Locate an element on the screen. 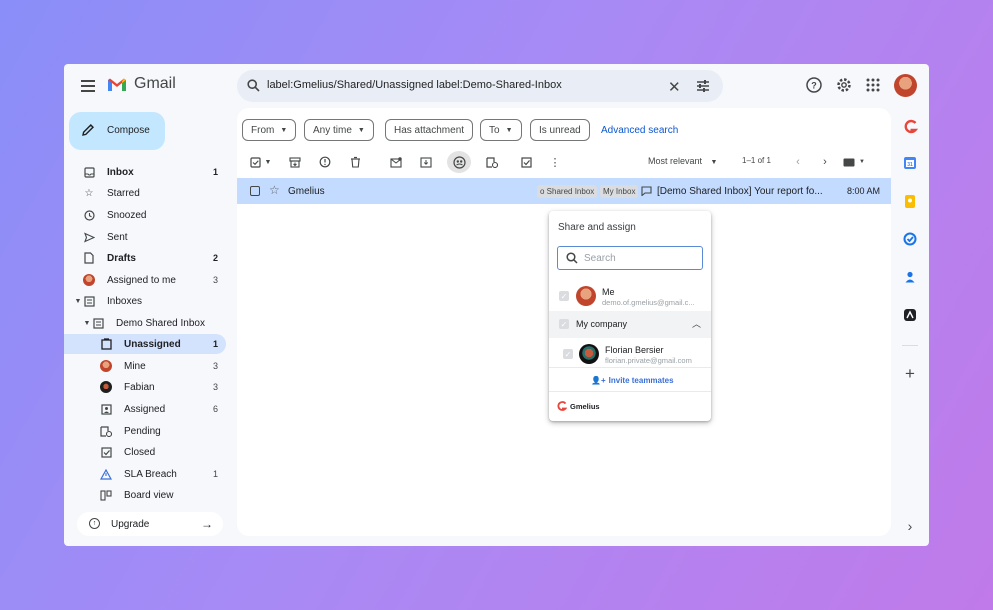 The image size is (993, 610). sidebar-item-count: 3 is located at coordinates (215, 366).